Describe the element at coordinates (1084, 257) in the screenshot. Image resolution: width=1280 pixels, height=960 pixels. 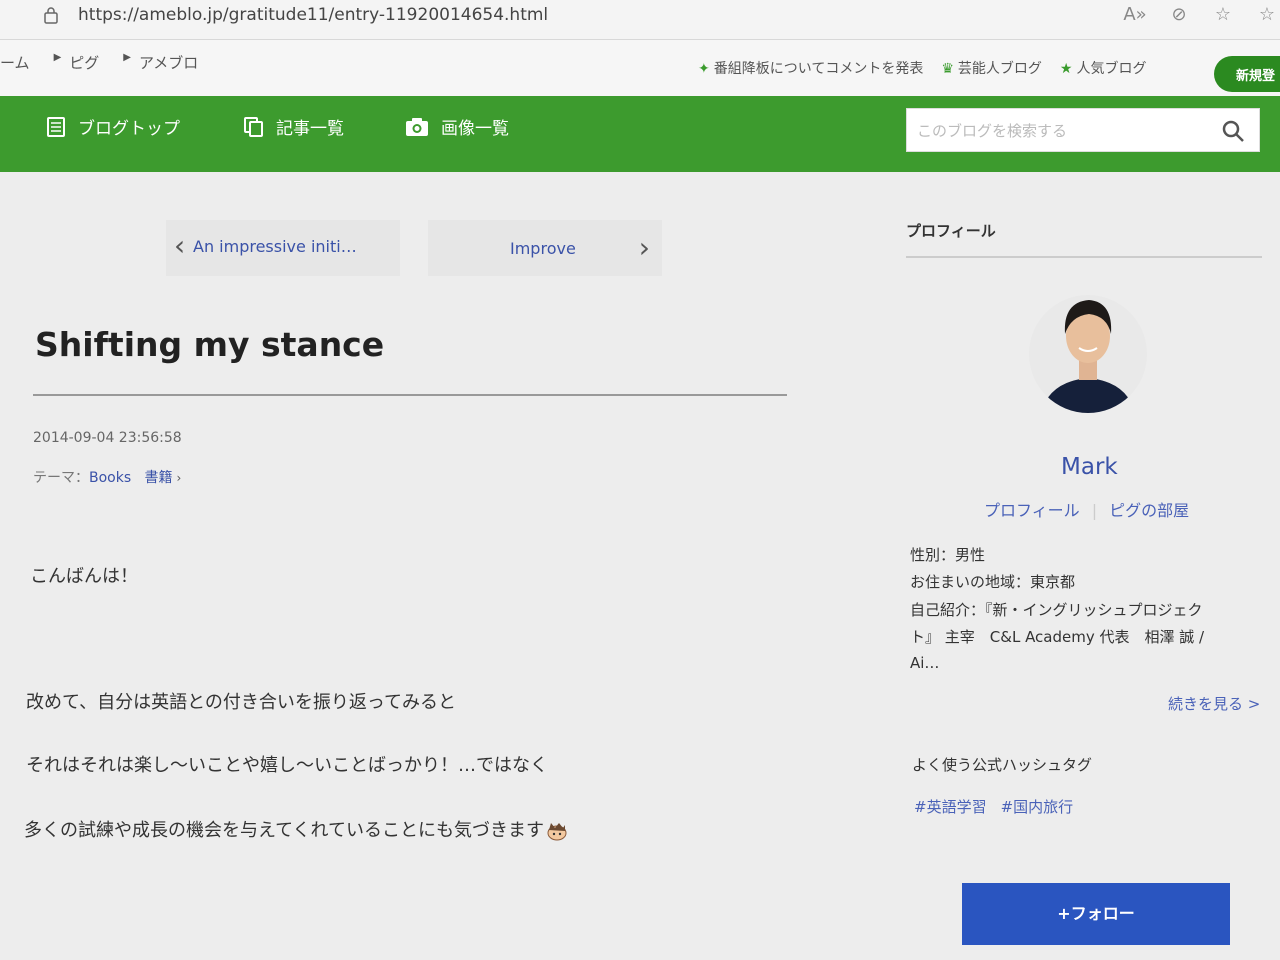
I see `profile-divider` at that location.